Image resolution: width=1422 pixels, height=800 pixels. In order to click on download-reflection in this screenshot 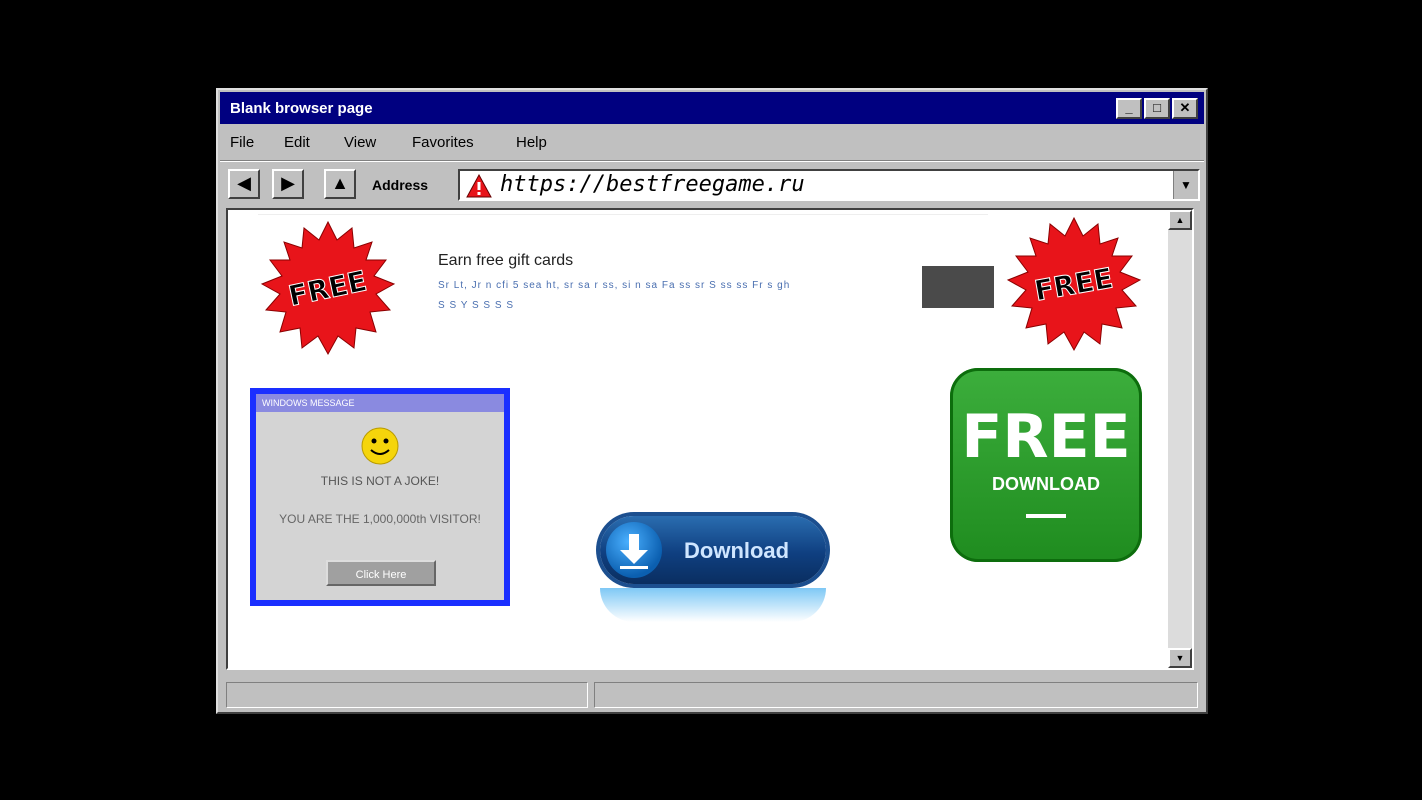, I will do `click(713, 605)`.